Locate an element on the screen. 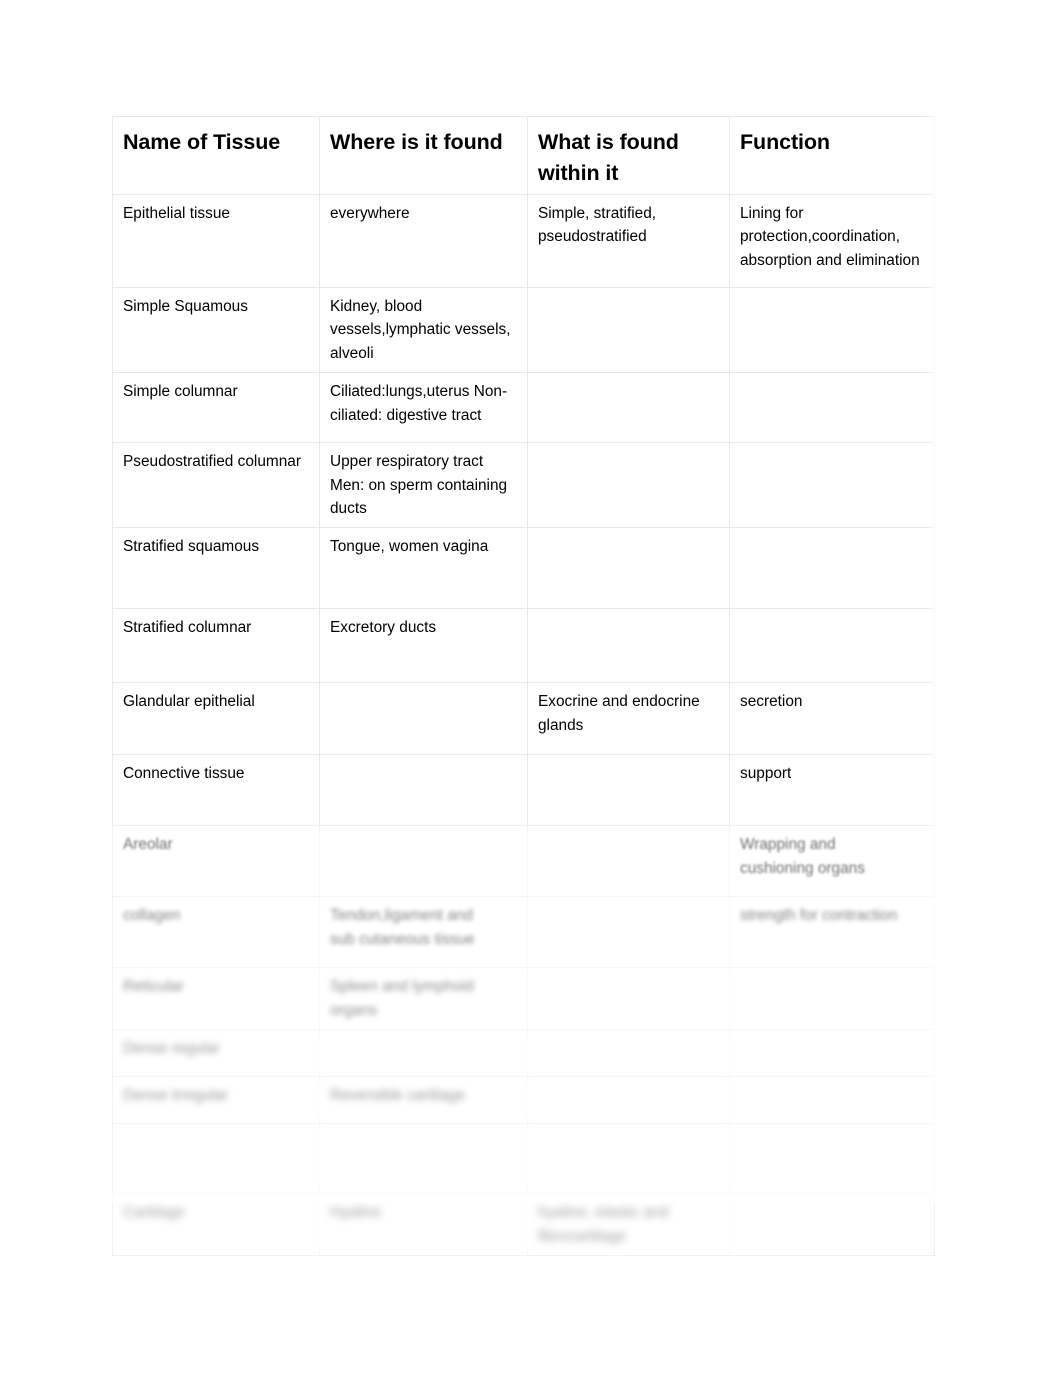 The width and height of the screenshot is (1062, 1377). table-row: Areolar Wrapping and cushioning organs is located at coordinates (523, 861).